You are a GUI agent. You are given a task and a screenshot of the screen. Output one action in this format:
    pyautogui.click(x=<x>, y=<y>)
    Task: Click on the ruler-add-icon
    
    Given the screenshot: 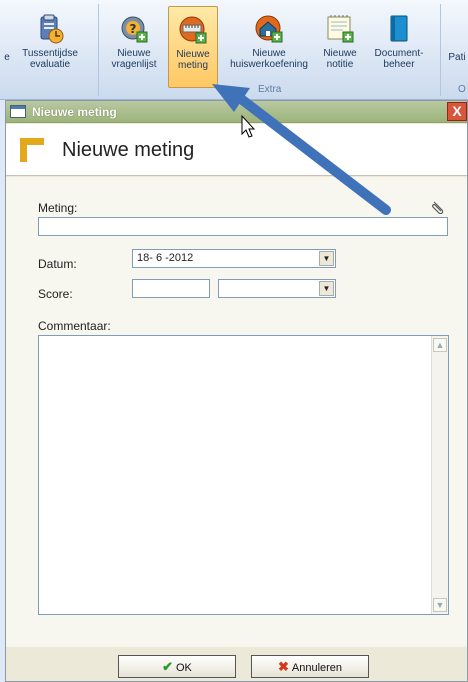 What is the action you would take?
    pyautogui.click(x=193, y=30)
    